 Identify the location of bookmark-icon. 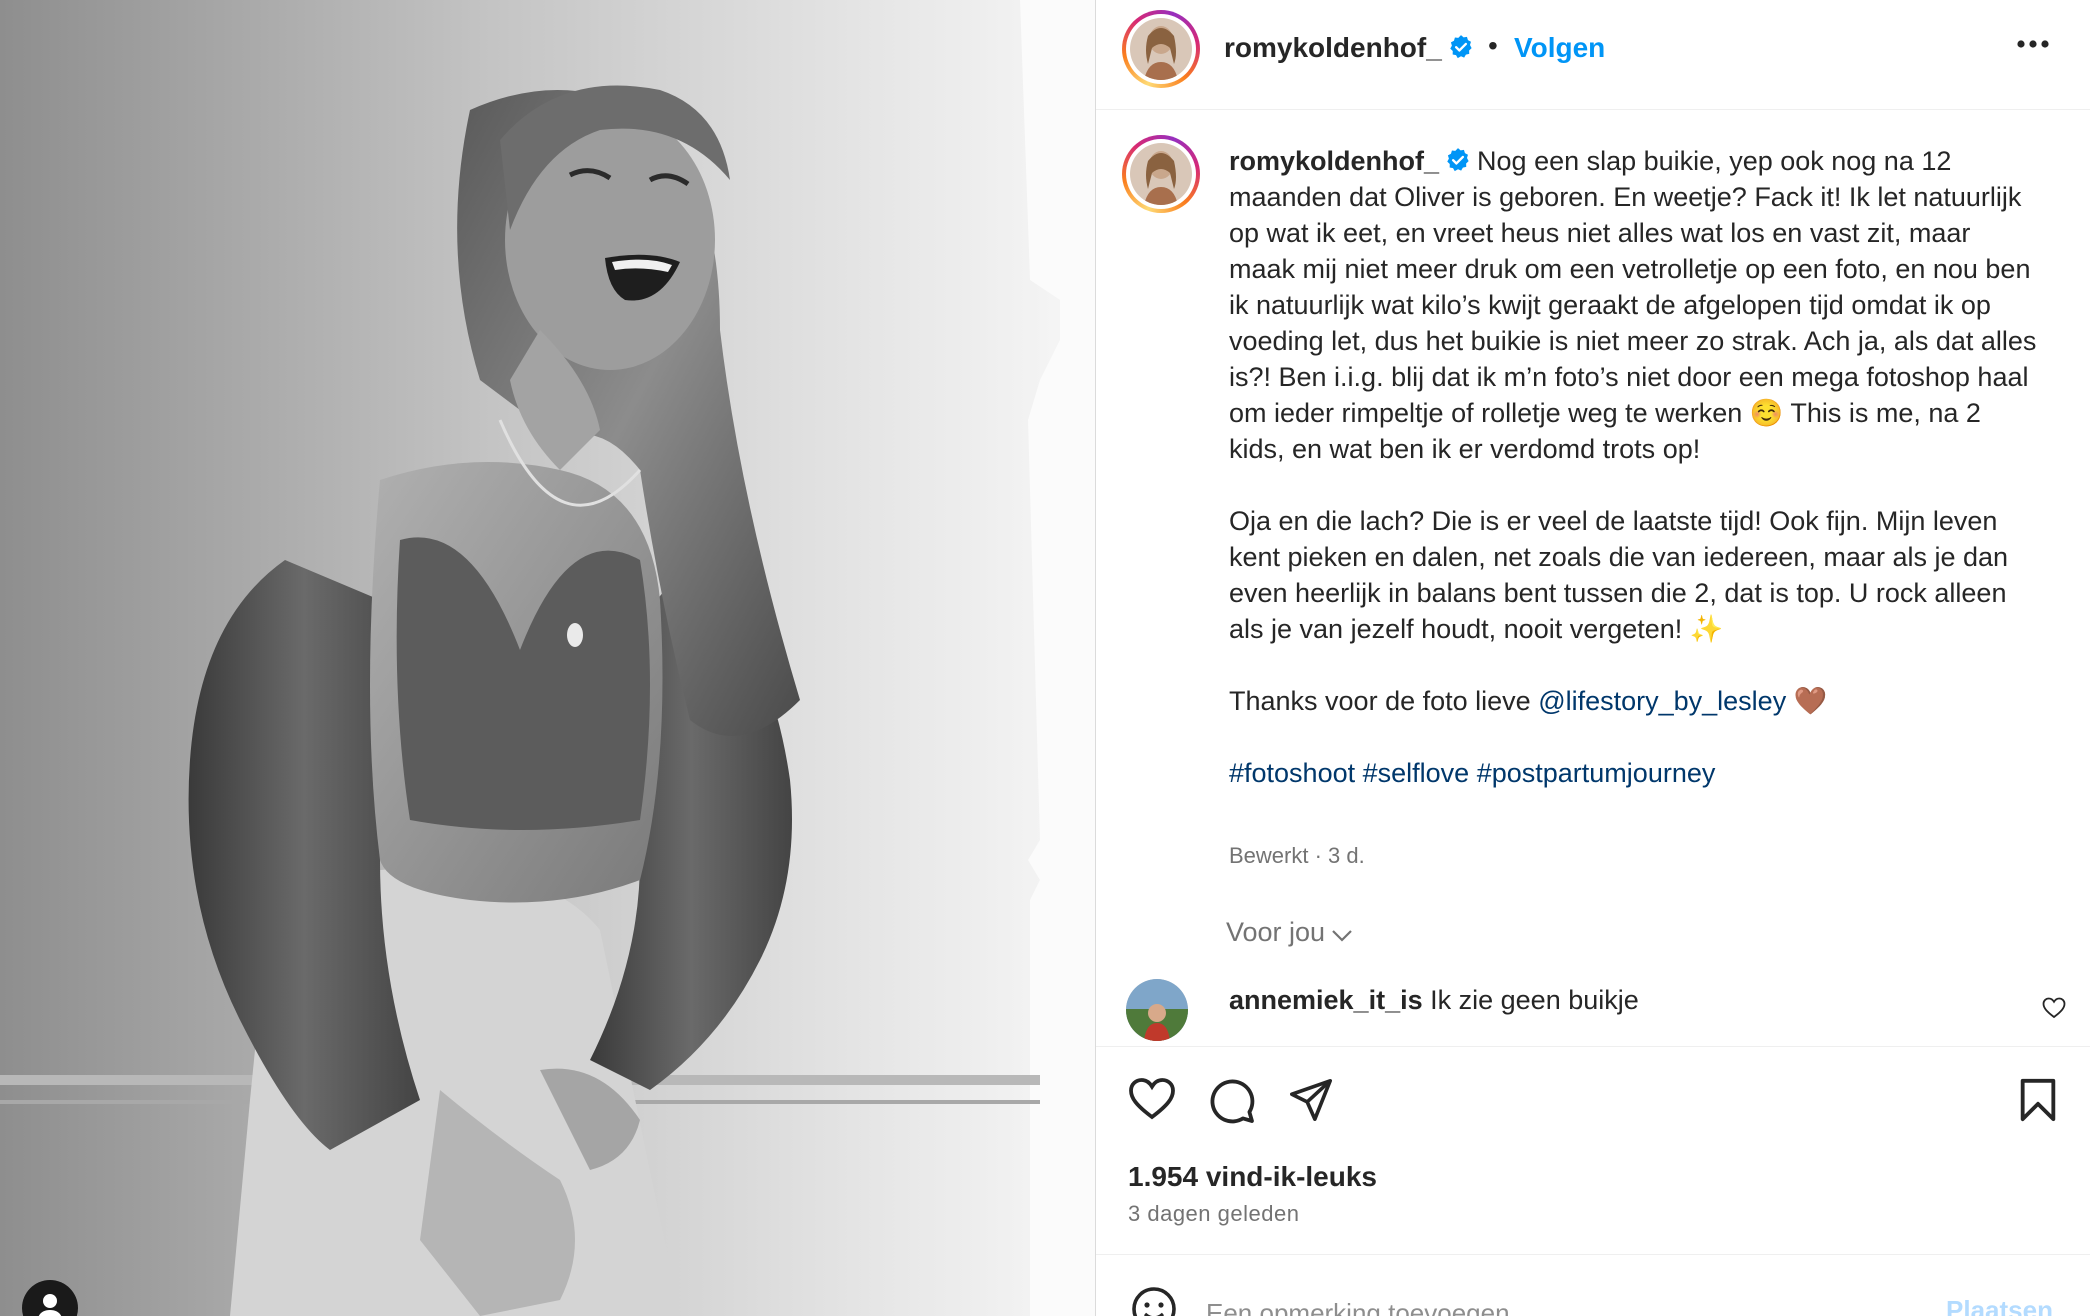
(2038, 1100).